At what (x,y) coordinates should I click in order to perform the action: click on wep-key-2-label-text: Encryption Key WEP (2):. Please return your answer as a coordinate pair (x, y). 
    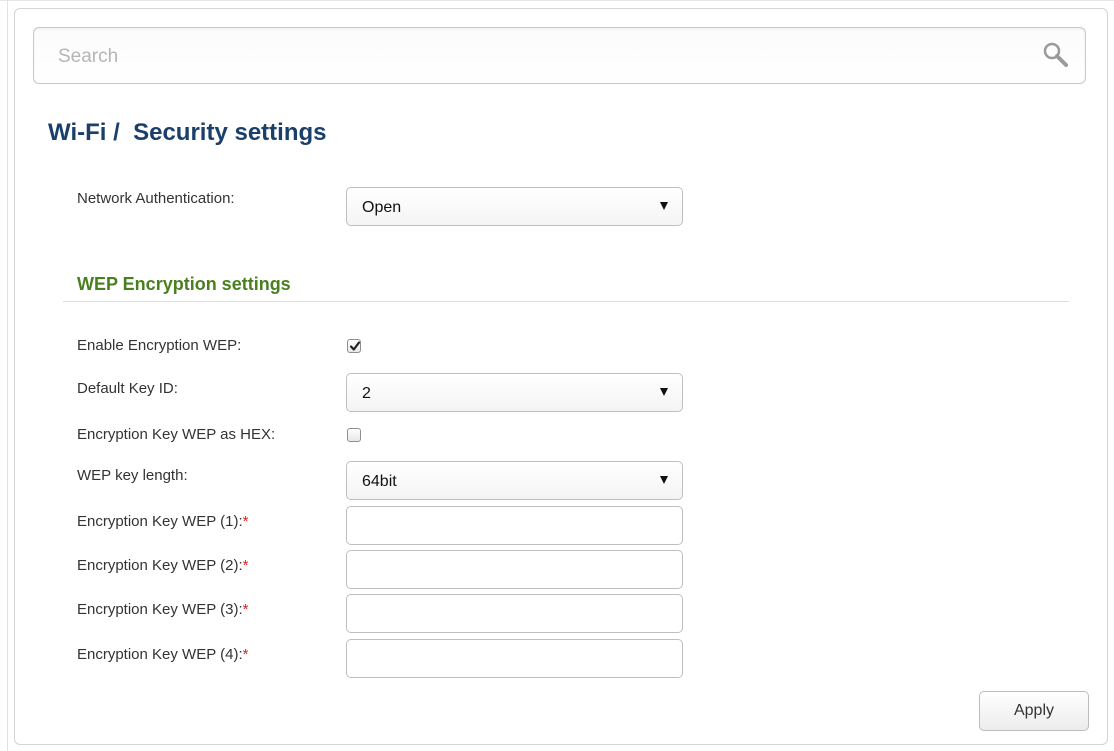
    Looking at the image, I should click on (160, 565).